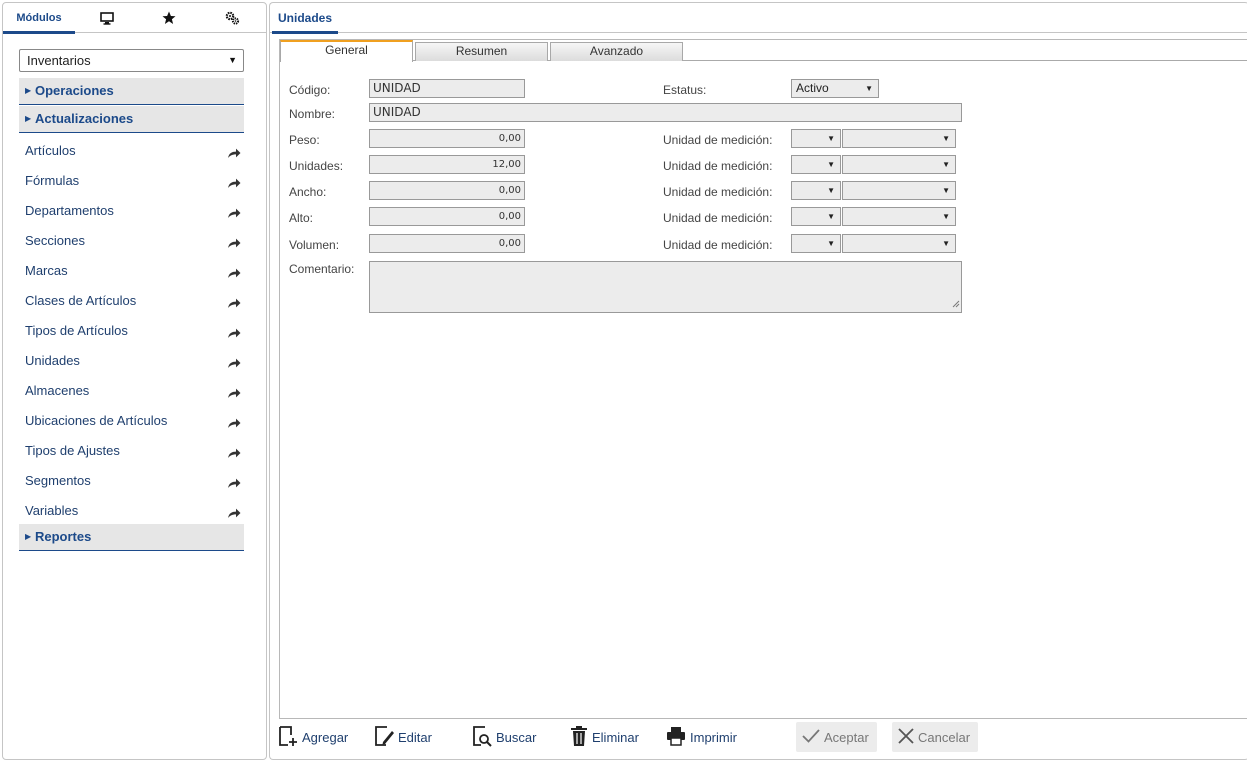  I want to click on menu-item-formulas: Fórmulas, so click(134, 181).